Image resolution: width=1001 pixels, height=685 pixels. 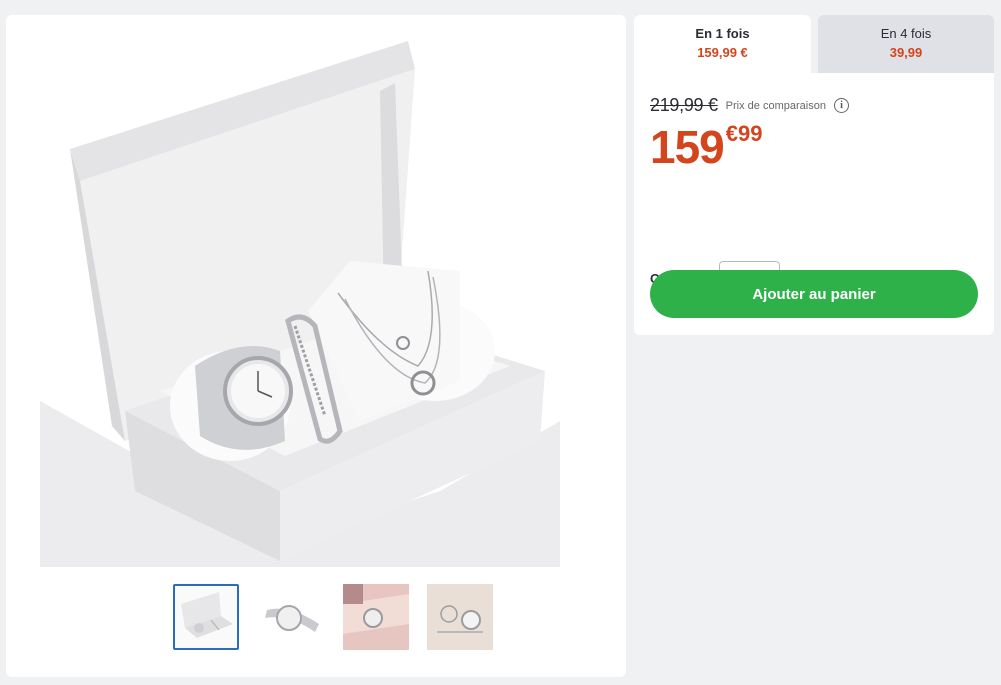 I want to click on tab-pay-once: En 1 fois 159,99 €, so click(x=722, y=44).